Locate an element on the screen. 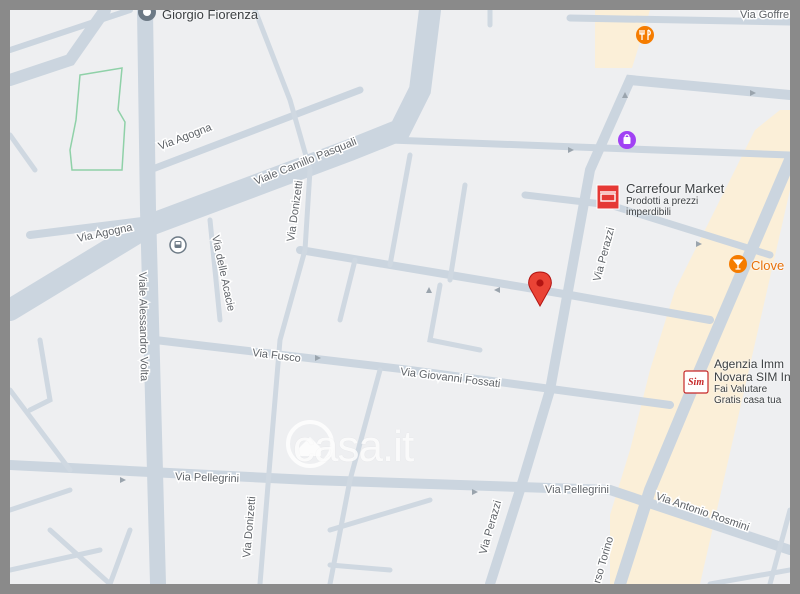  road-cross-upper is located at coordinates (588, 147).